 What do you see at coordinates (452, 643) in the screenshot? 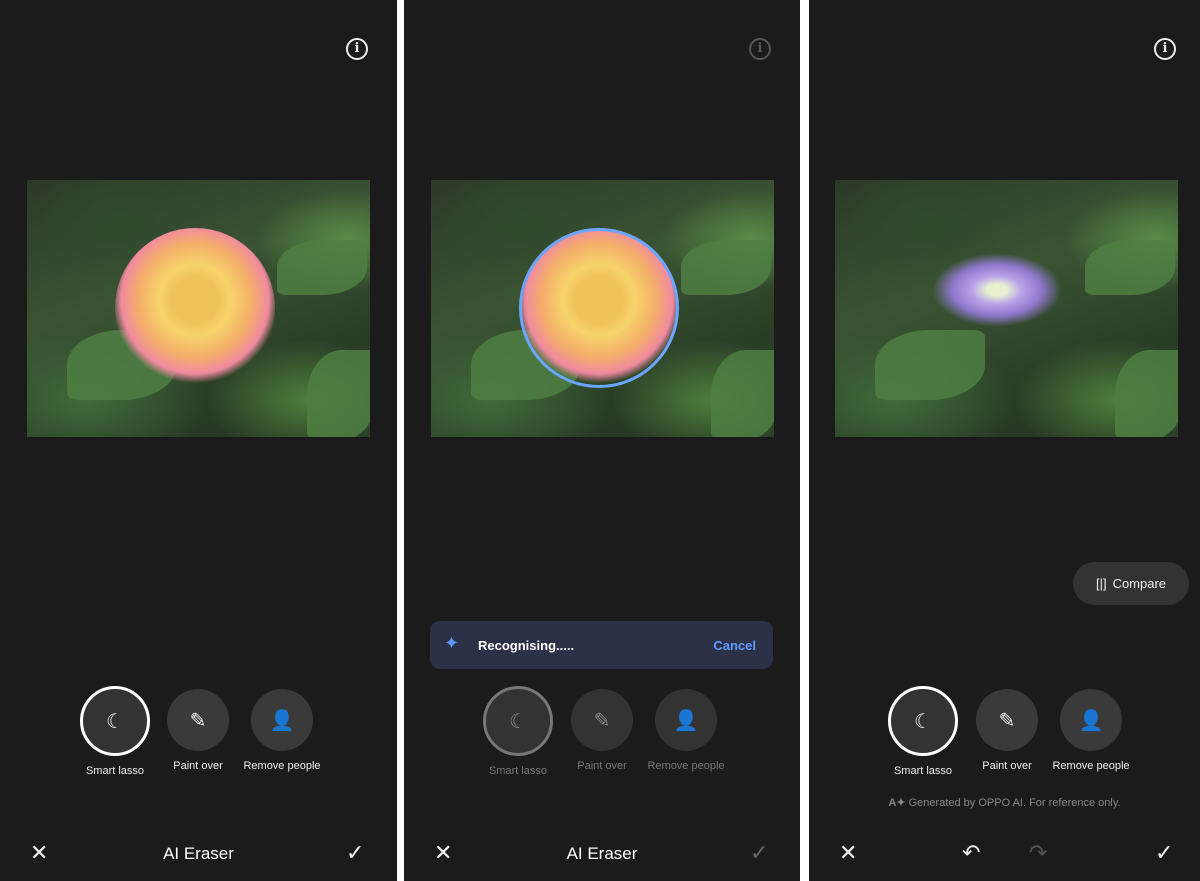
I see `sparkle-icon: ✦` at bounding box center [452, 643].